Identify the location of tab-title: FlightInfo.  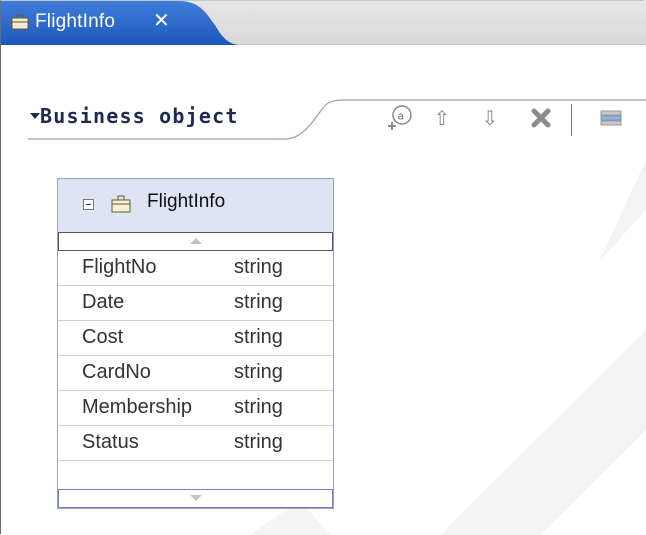
(75, 22).